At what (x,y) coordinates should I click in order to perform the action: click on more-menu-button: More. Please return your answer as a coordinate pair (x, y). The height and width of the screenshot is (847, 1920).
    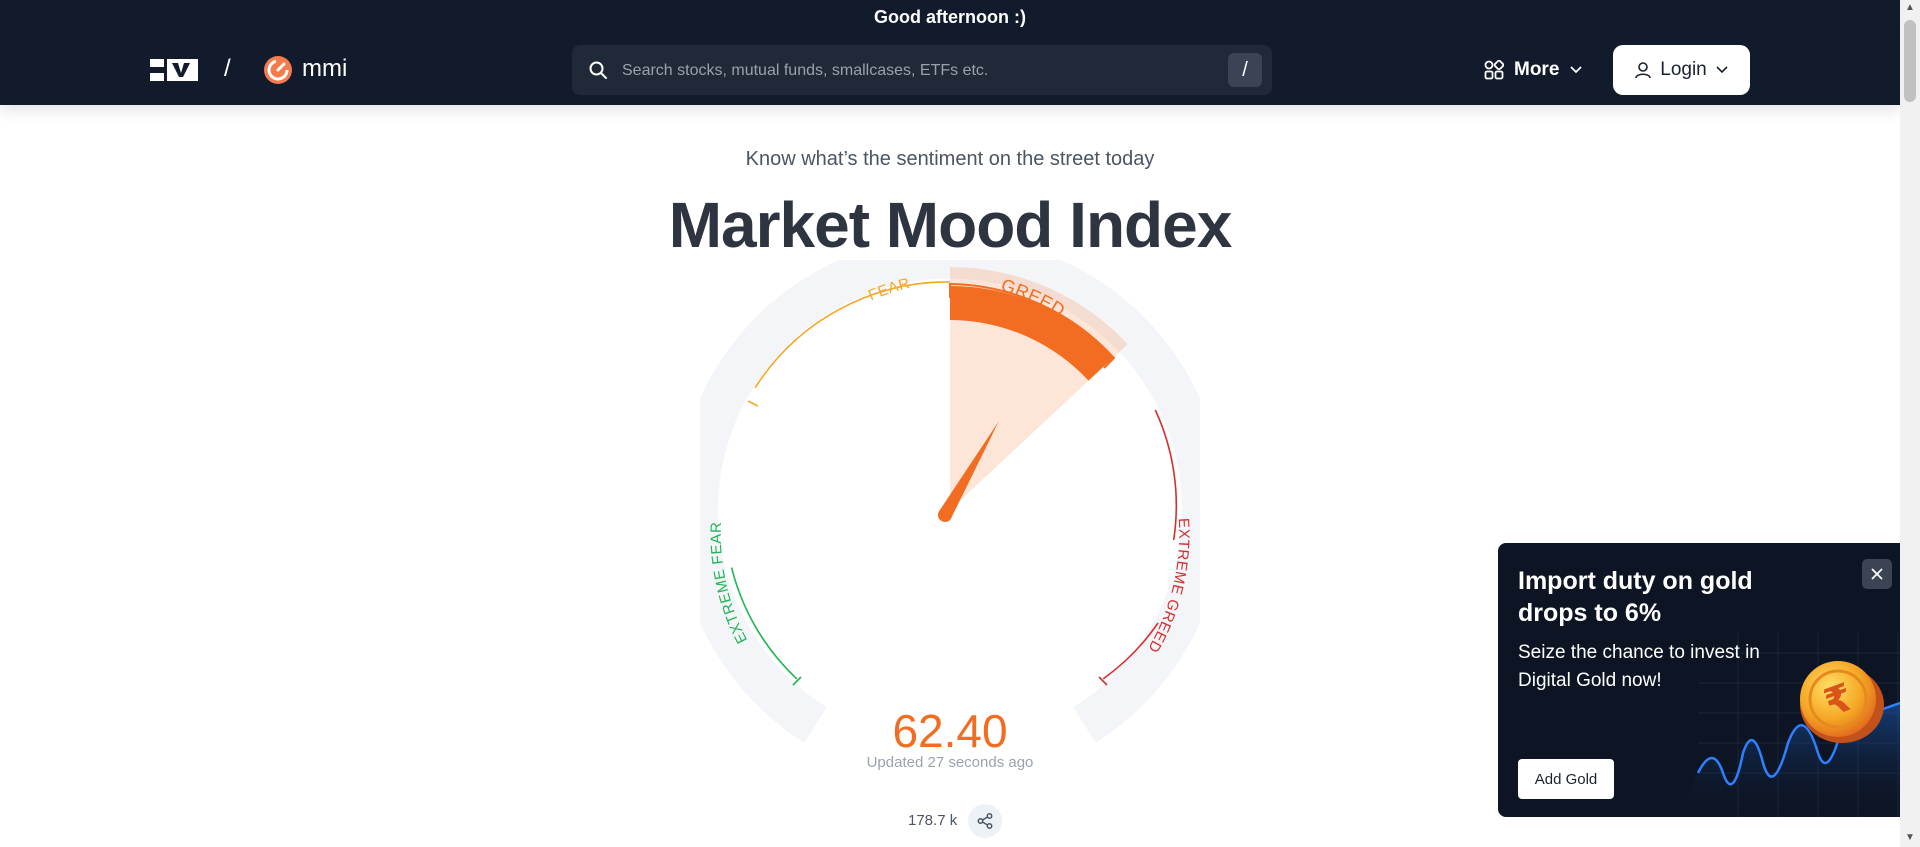
    Looking at the image, I should click on (1533, 70).